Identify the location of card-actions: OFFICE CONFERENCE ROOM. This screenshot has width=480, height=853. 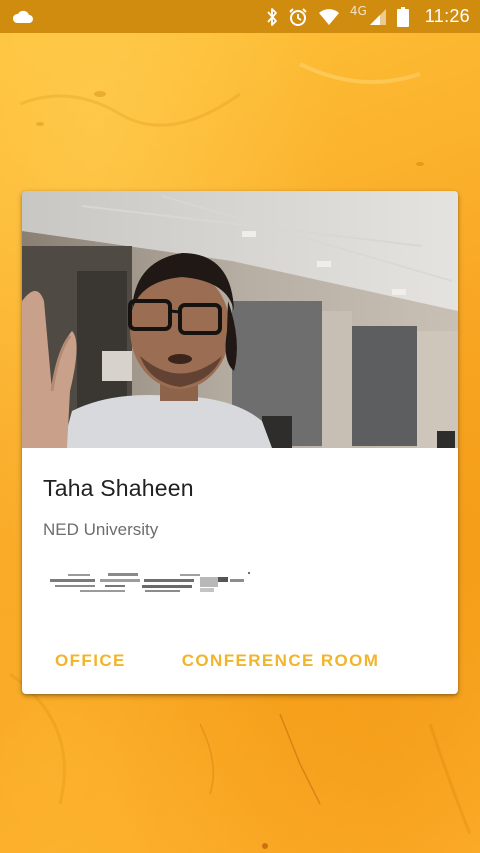
(217, 661).